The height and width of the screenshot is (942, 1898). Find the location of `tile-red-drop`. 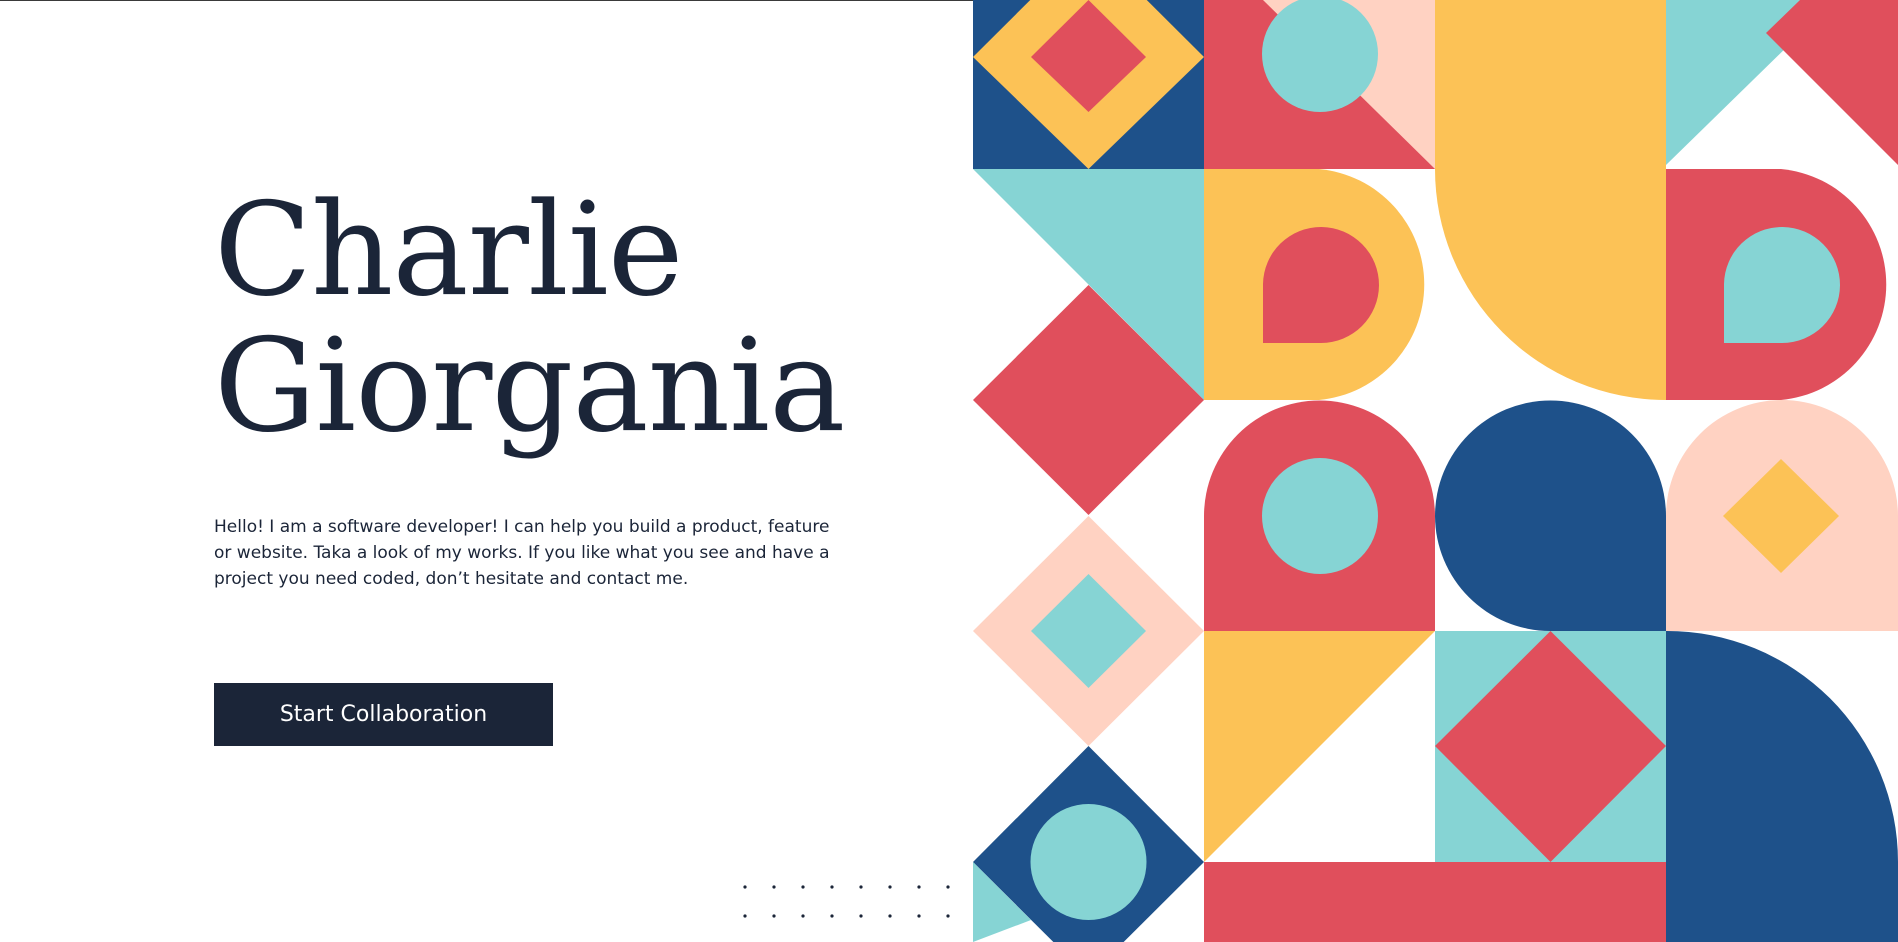

tile-red-drop is located at coordinates (1776, 284).